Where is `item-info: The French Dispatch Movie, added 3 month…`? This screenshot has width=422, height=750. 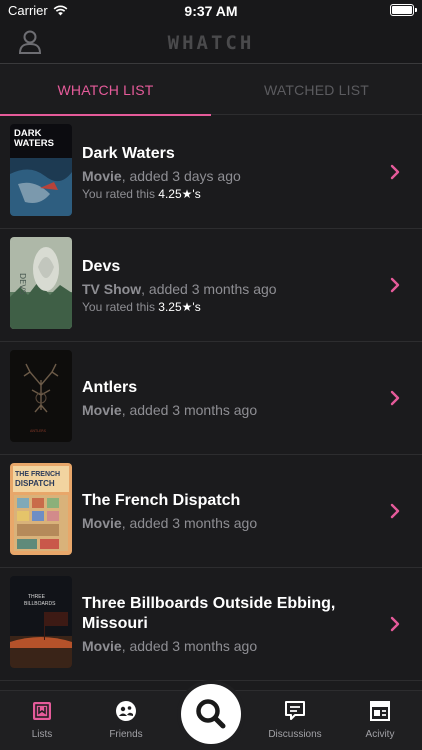
item-info: The French Dispatch Movie, added 3 month… is located at coordinates (232, 511).